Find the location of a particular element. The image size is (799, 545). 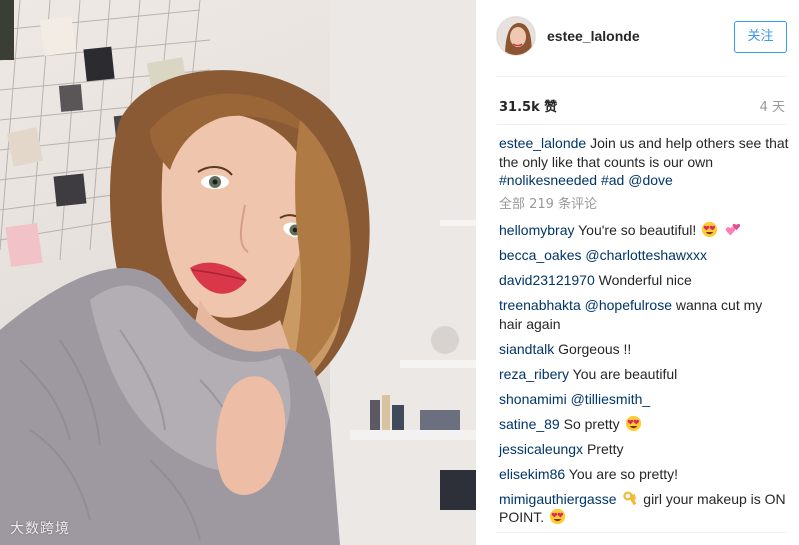

comment-username: elisekim86 is located at coordinates (532, 474).